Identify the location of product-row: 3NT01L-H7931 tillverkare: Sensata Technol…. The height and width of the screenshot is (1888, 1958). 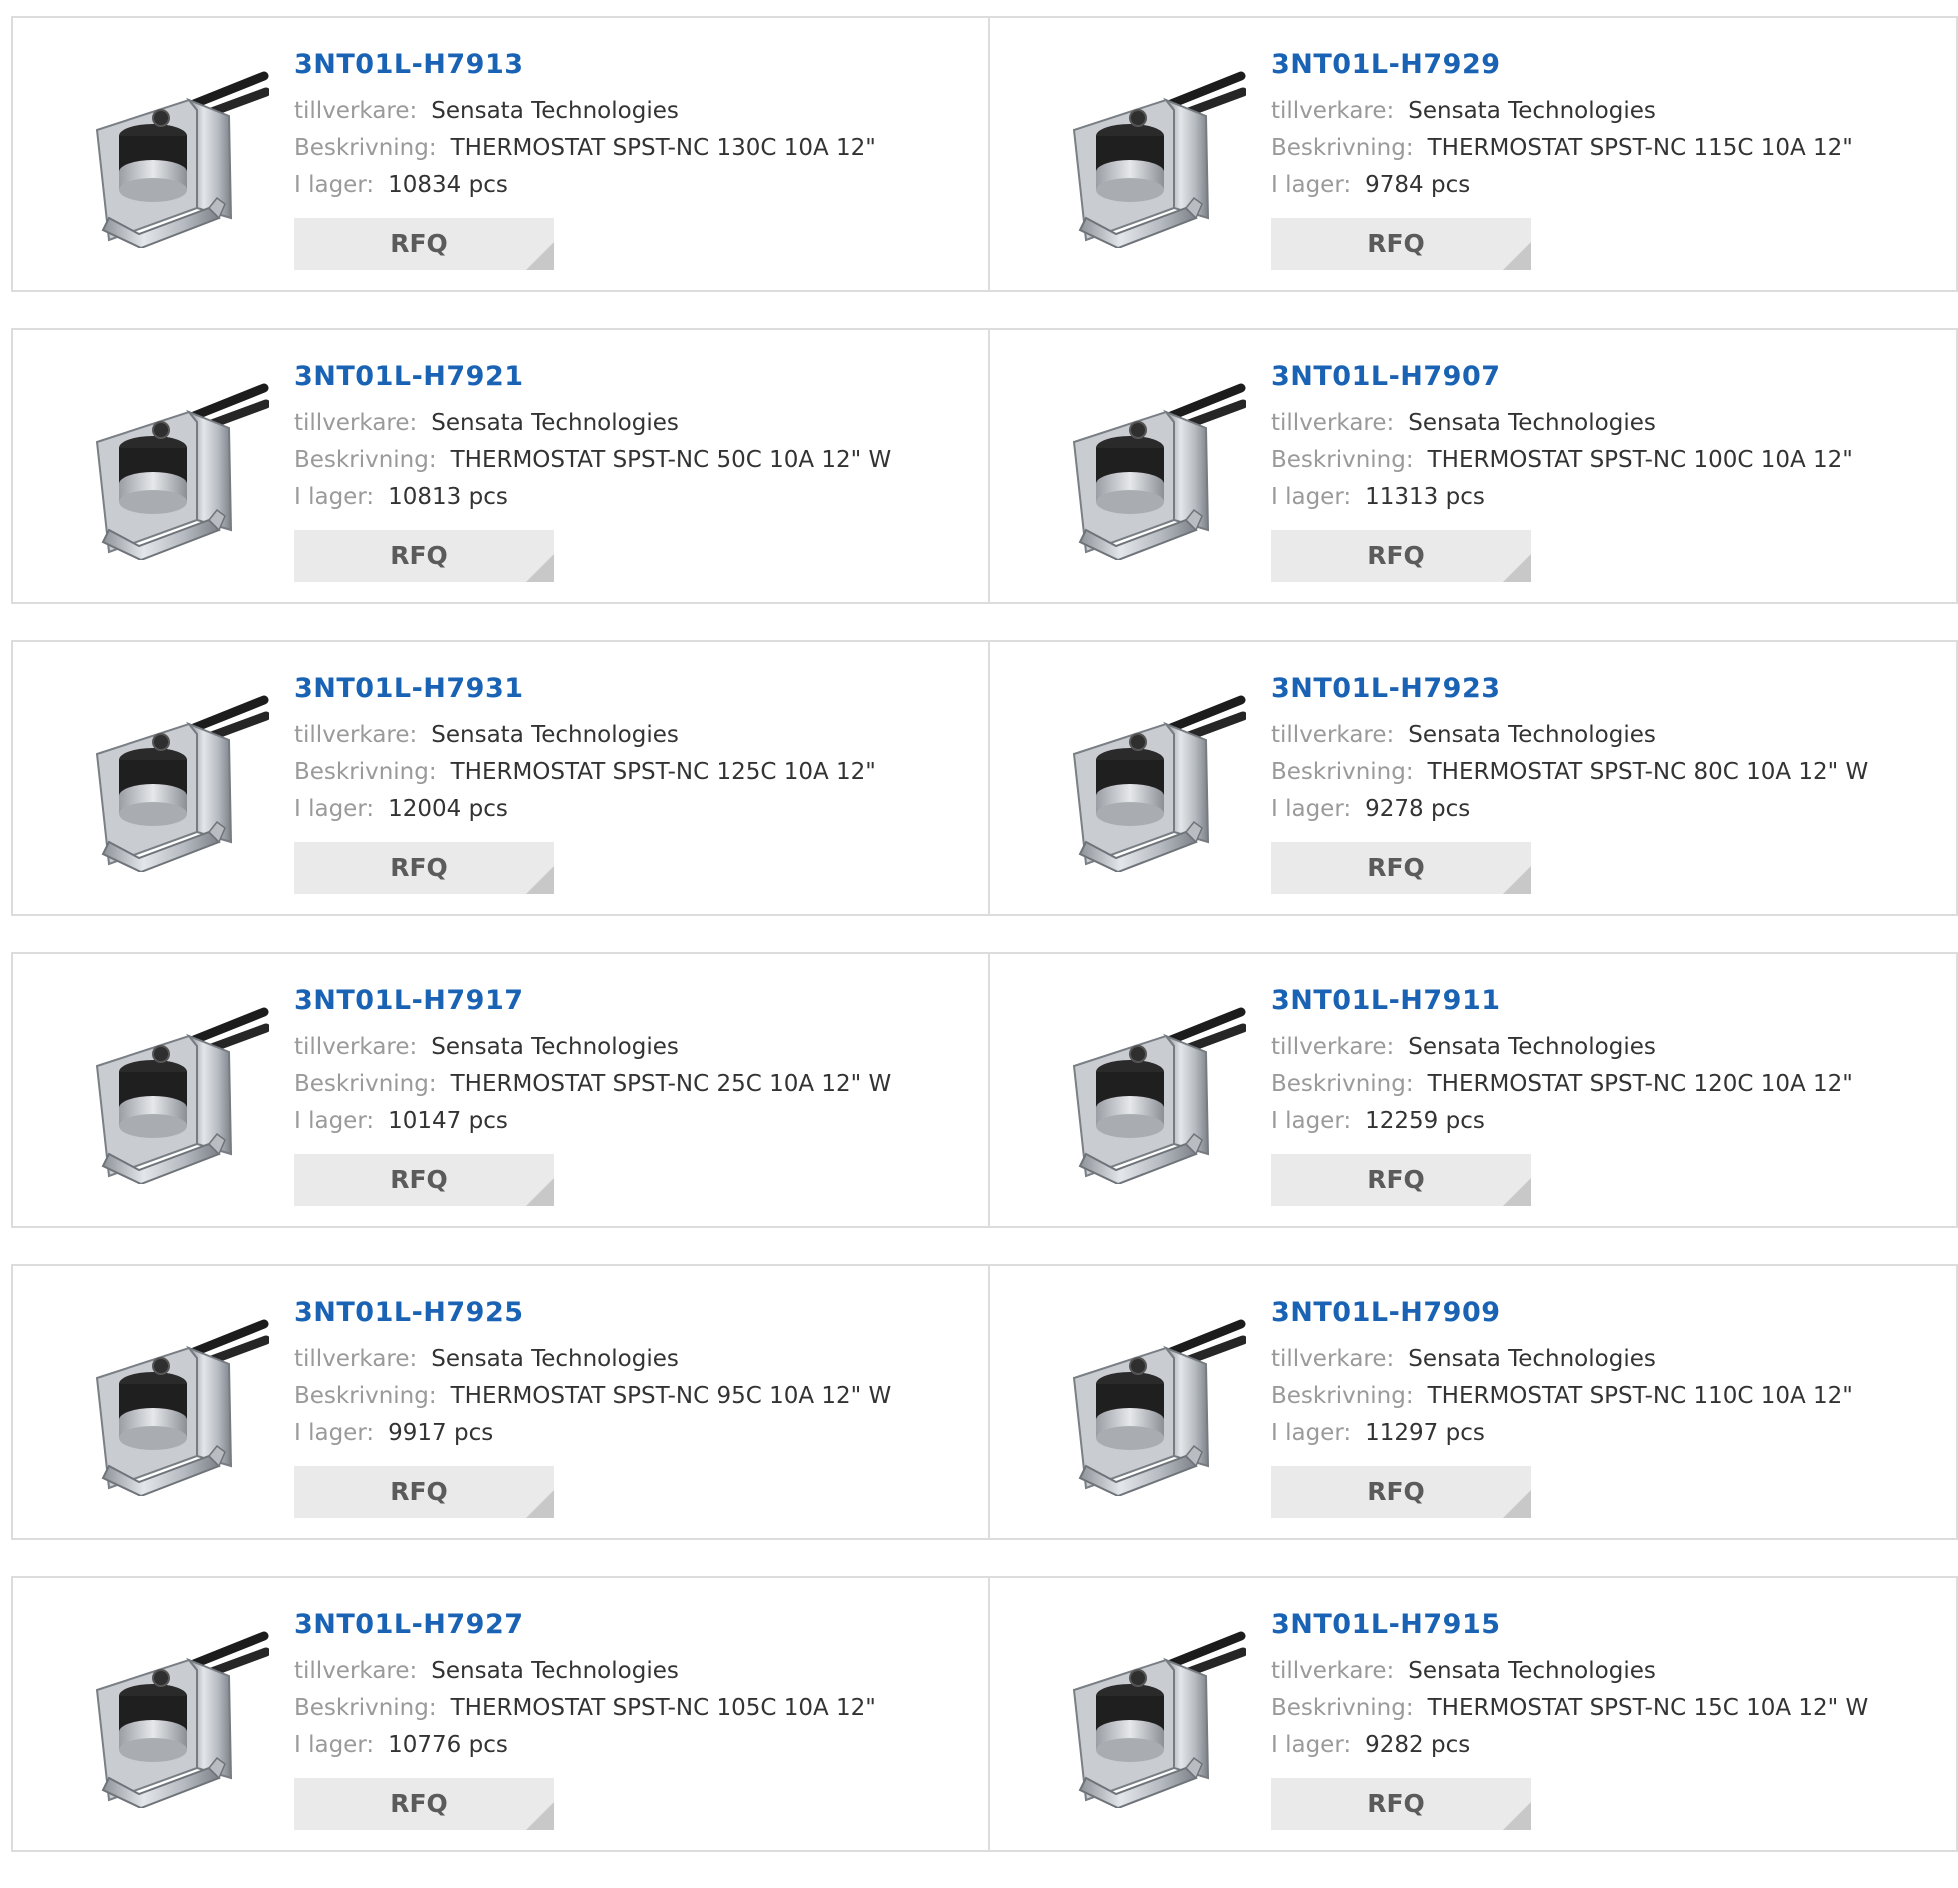
(984, 778).